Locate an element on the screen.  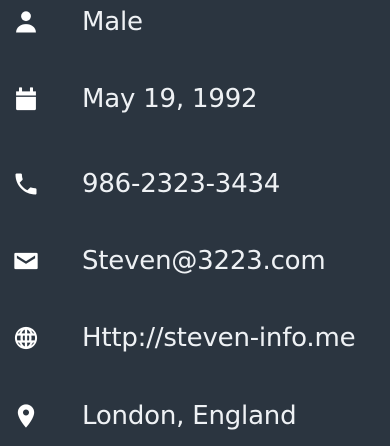
website-link: Http://steven-info.me is located at coordinates (219, 338).